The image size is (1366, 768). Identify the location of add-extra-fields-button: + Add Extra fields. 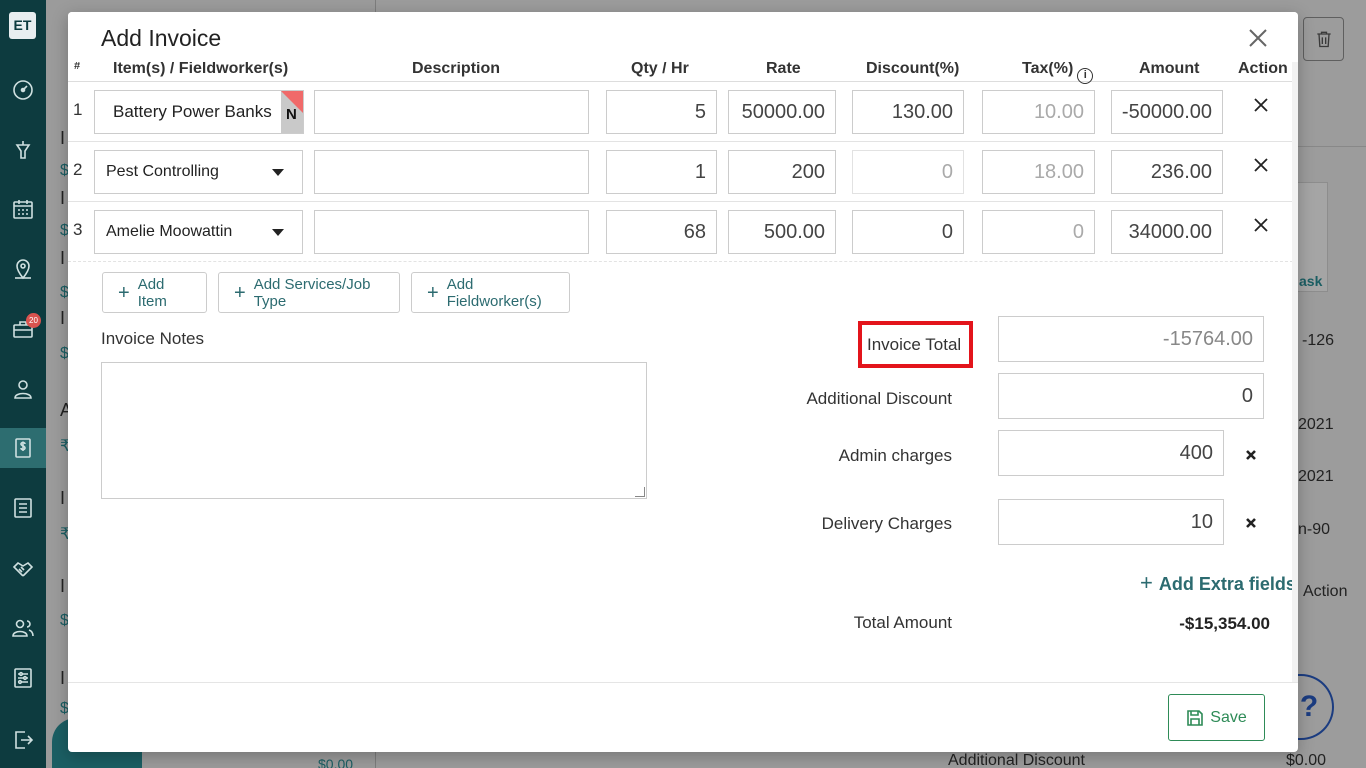
(1218, 583).